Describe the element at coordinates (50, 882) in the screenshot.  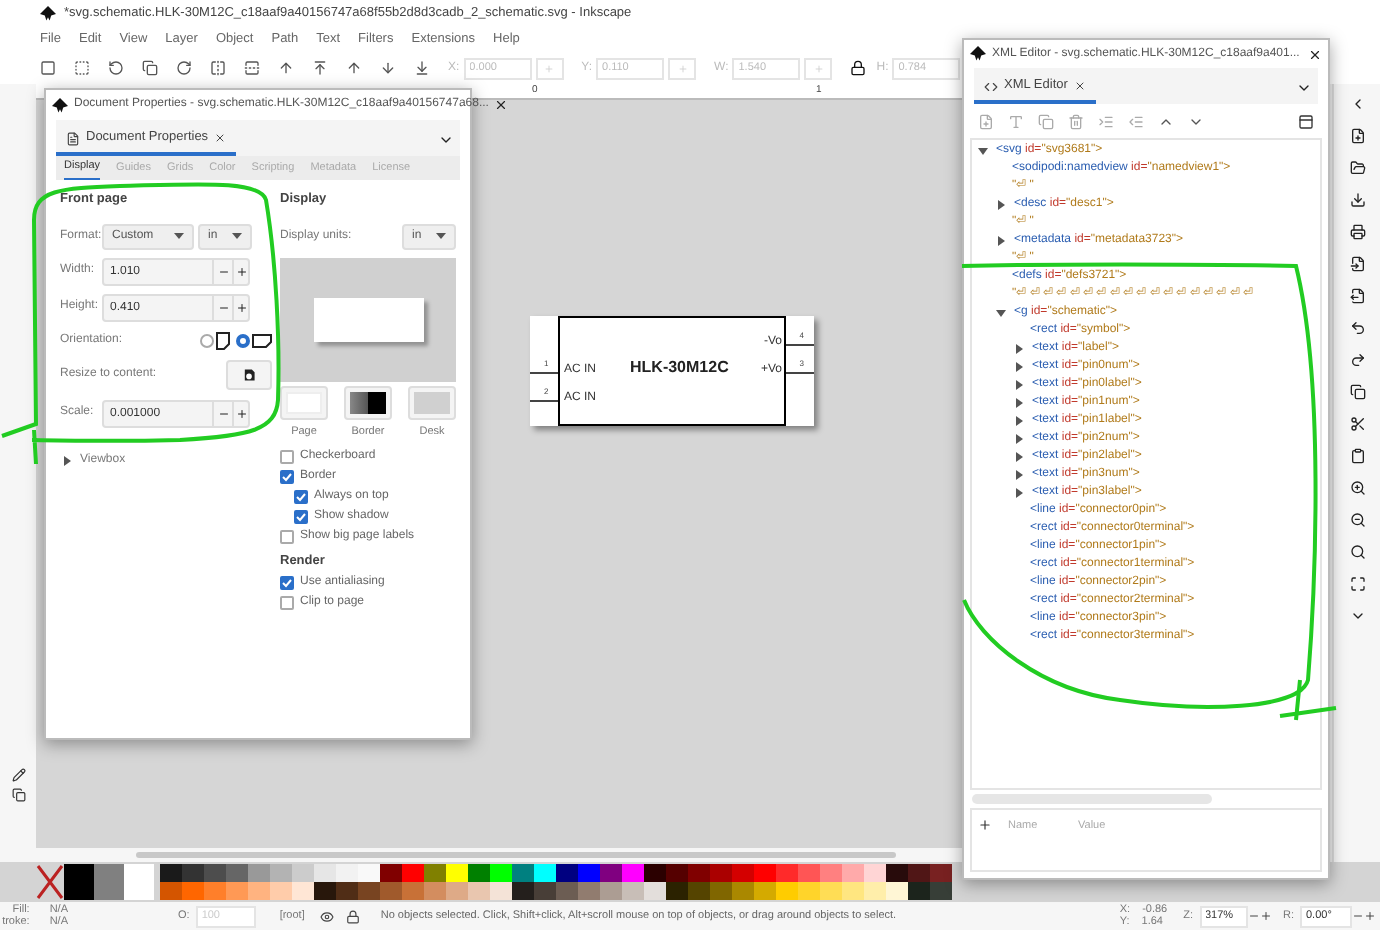
I see `no-paint-swatch` at that location.